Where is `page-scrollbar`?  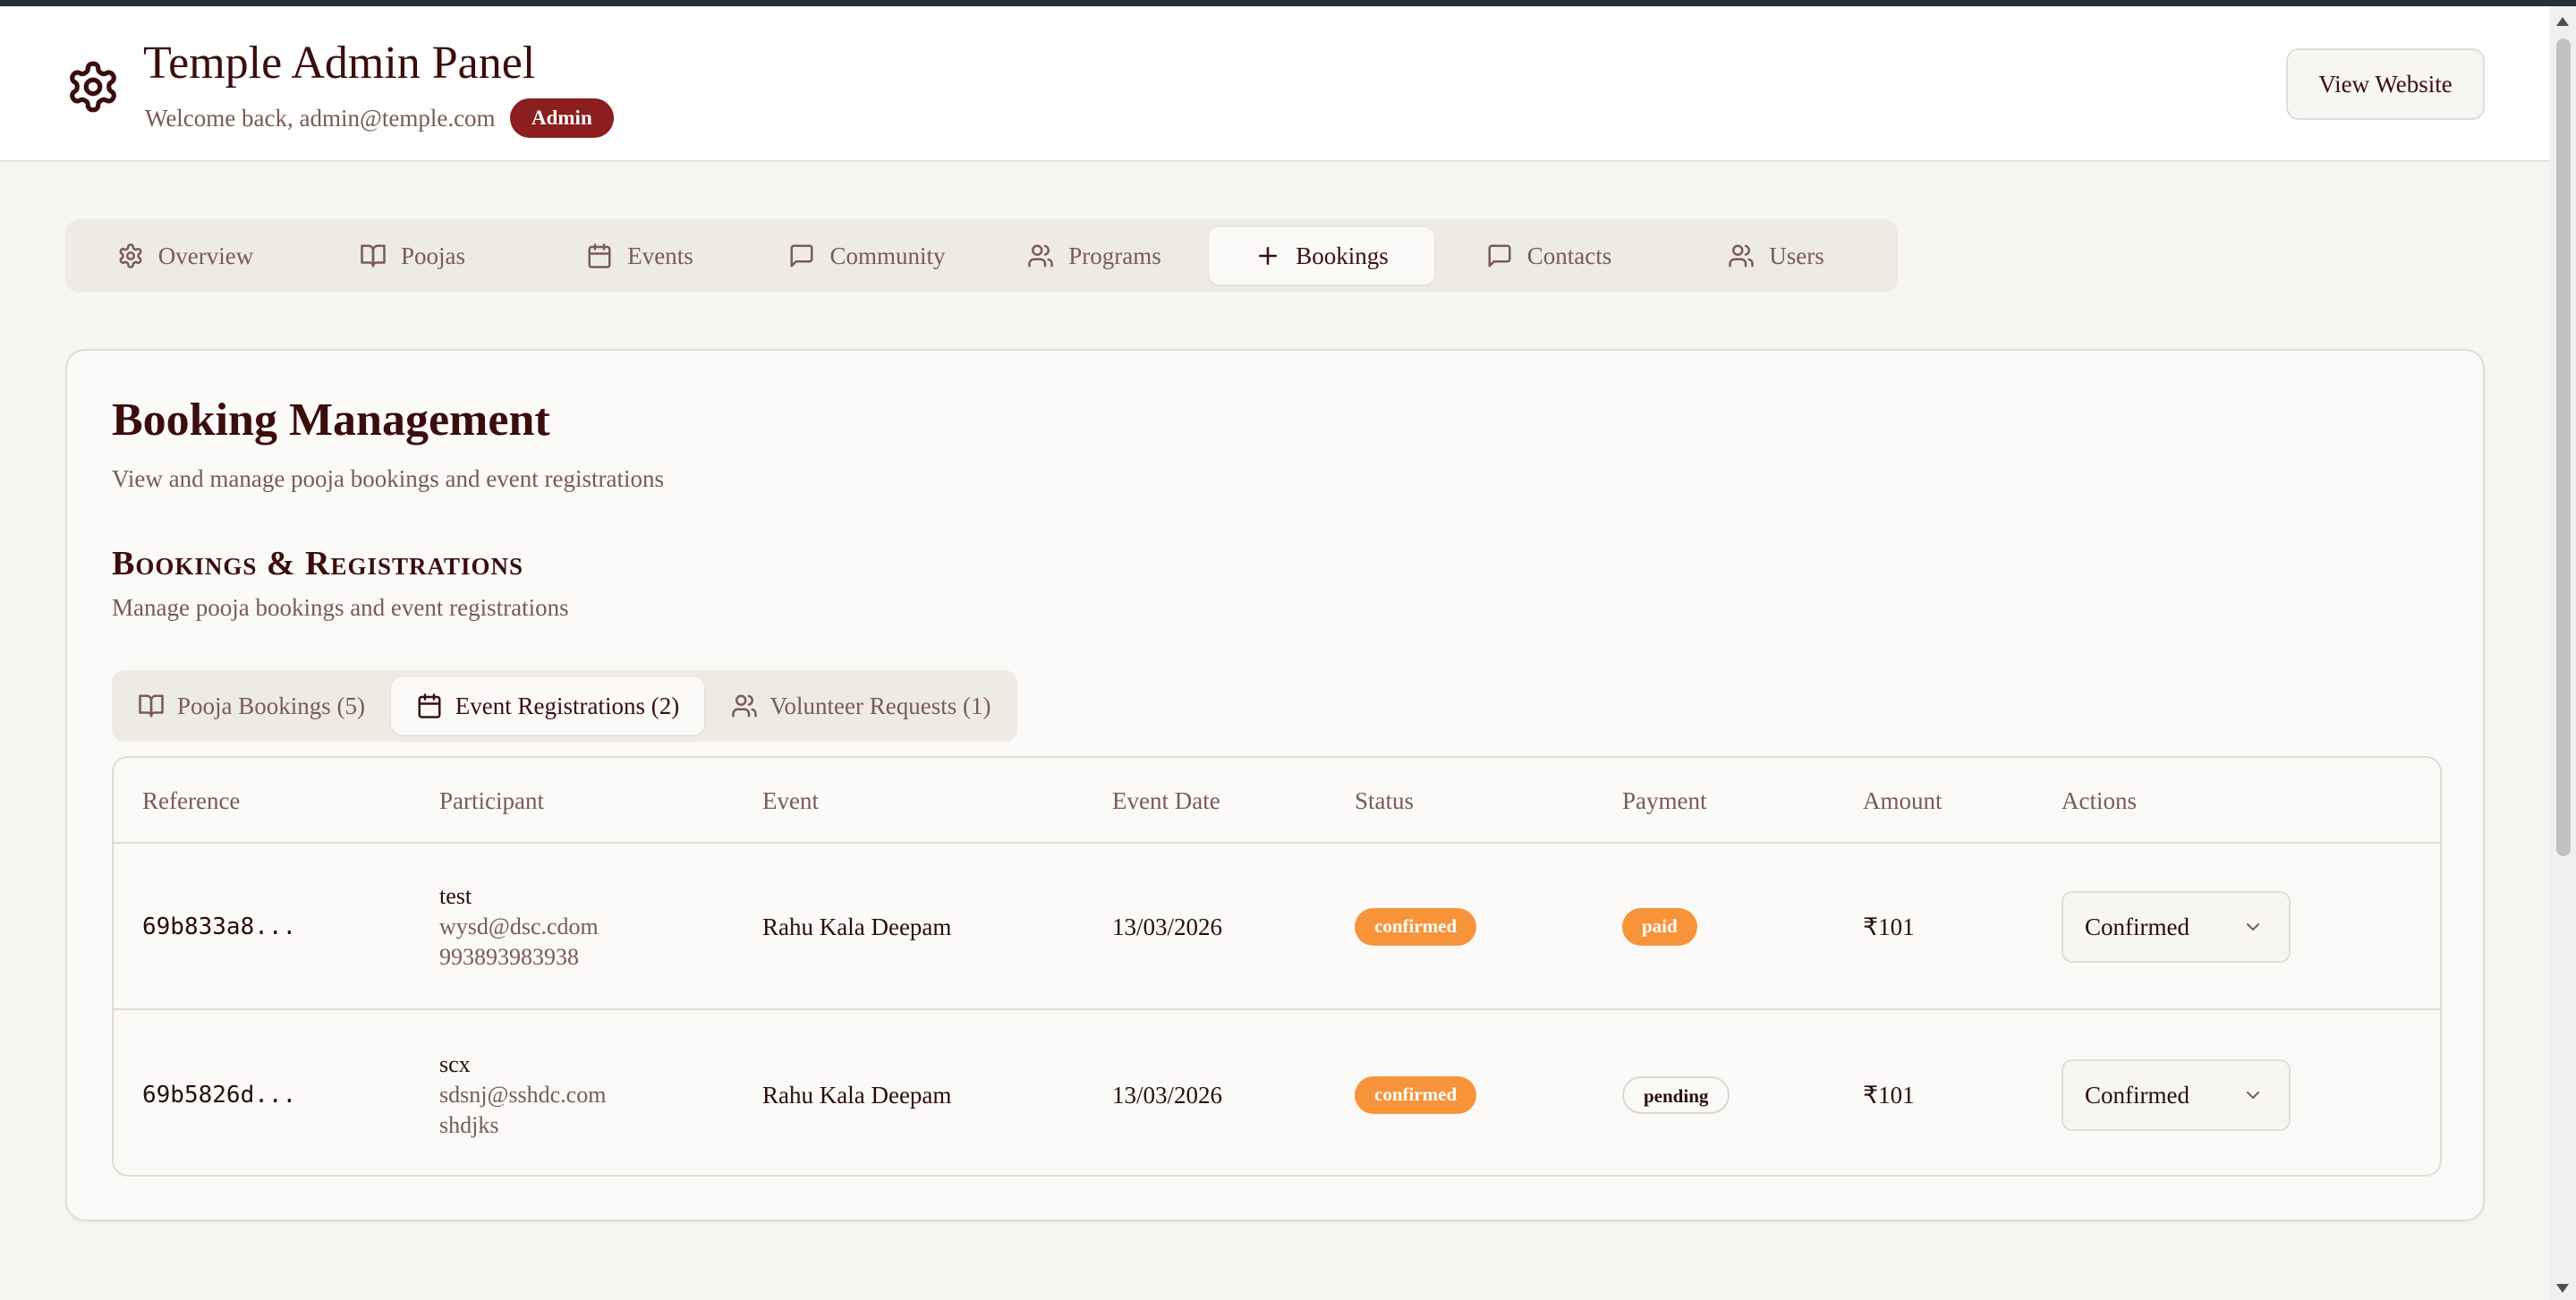 page-scrollbar is located at coordinates (2562, 653).